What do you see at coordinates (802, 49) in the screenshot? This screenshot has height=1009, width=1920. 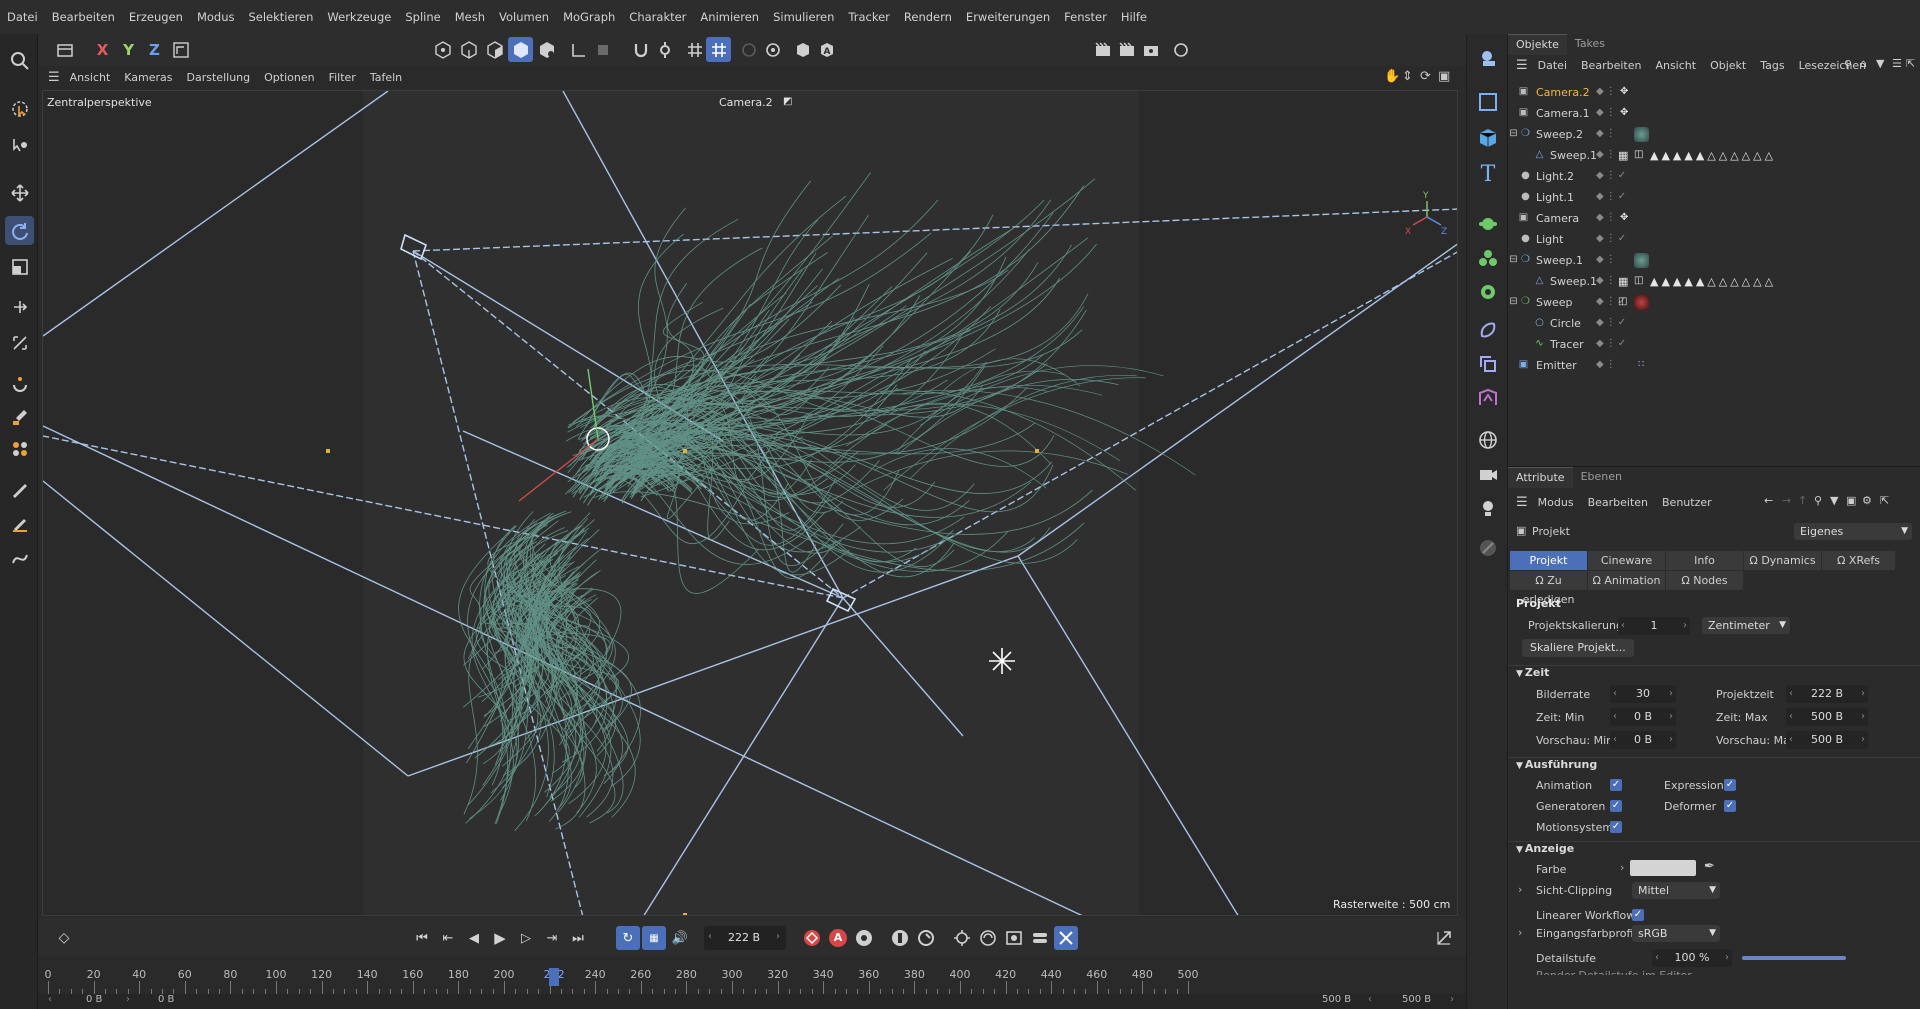 I see `render-region-icon` at bounding box center [802, 49].